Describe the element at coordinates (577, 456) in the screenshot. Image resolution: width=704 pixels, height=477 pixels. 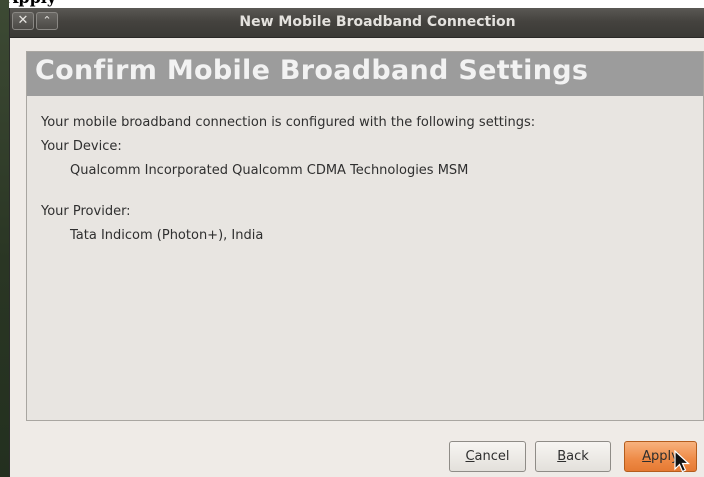
I see `back-label: ack` at that location.